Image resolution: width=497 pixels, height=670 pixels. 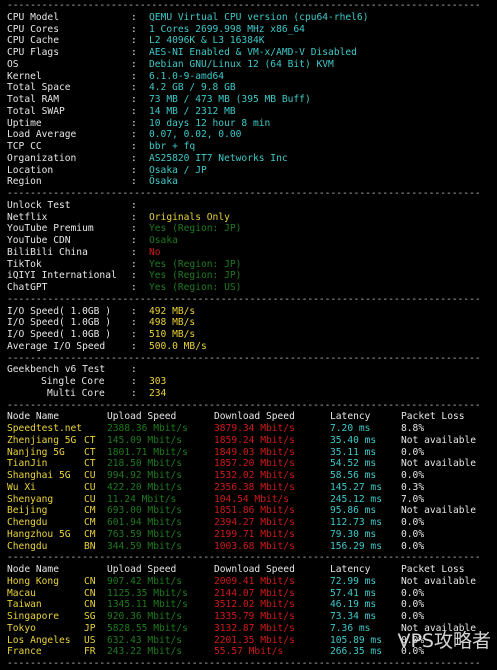 What do you see at coordinates (230, 99) in the screenshot?
I see `row-value: 73 MB / 473 MB (395 MB Buff)` at bounding box center [230, 99].